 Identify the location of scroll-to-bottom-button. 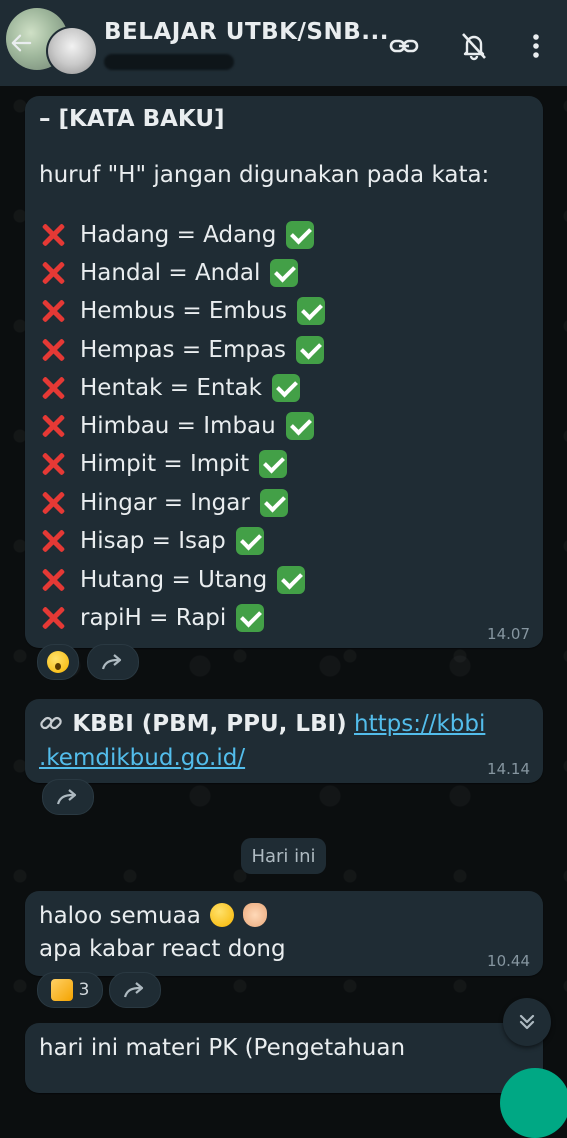
(527, 1022).